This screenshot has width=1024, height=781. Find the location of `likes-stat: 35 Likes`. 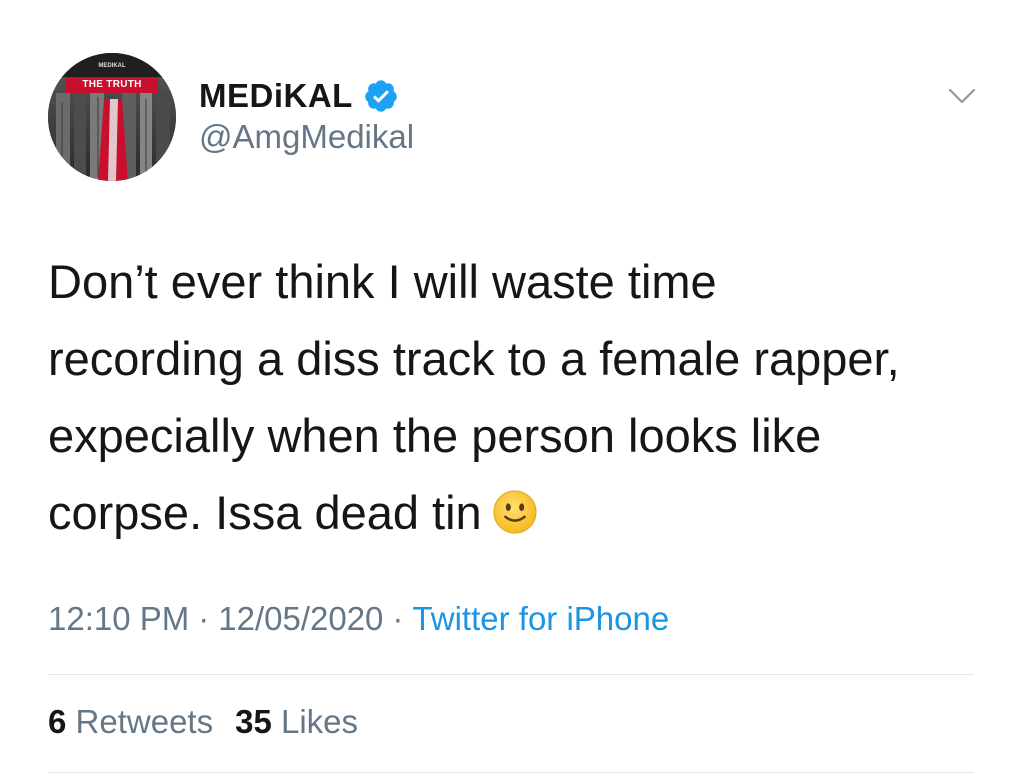

likes-stat: 35 Likes is located at coordinates (296, 722).